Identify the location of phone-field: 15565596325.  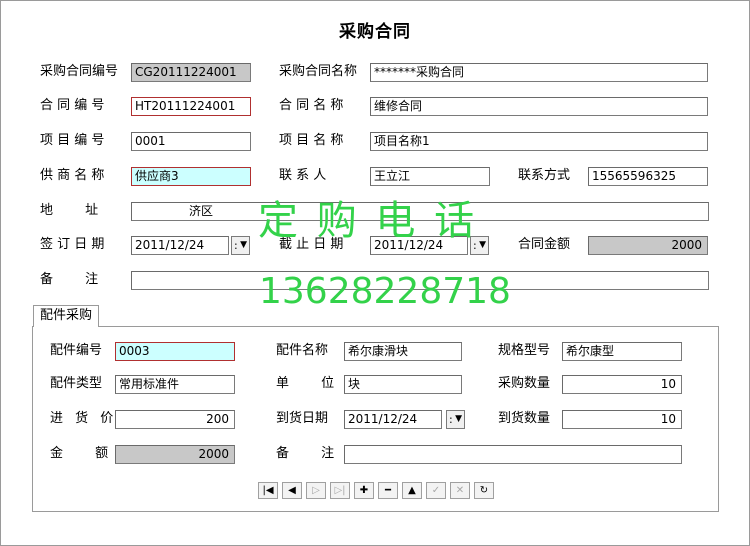
(648, 176).